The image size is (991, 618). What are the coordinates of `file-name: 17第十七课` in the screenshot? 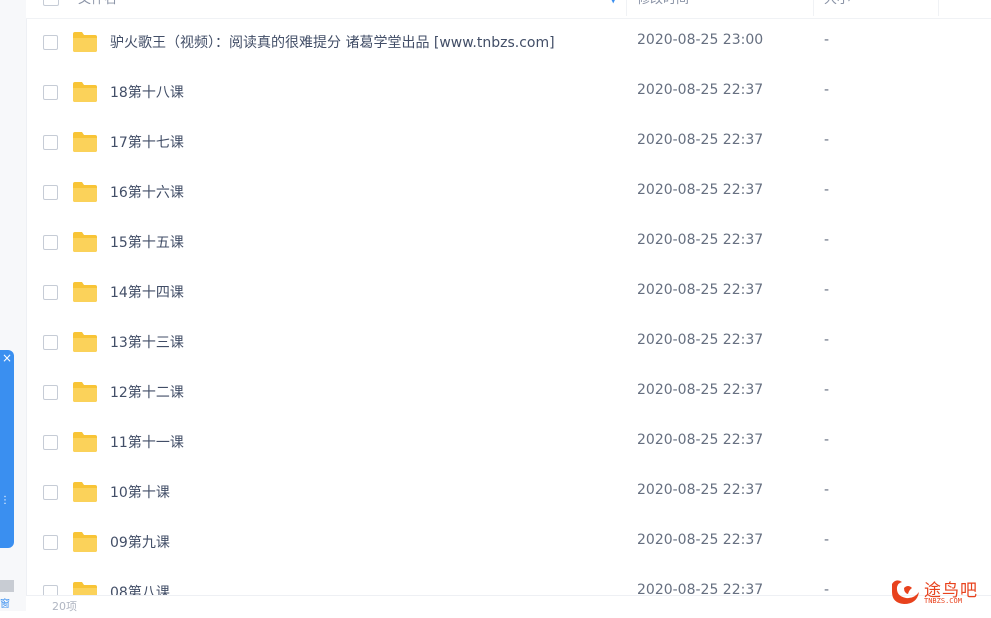 It's located at (147, 142).